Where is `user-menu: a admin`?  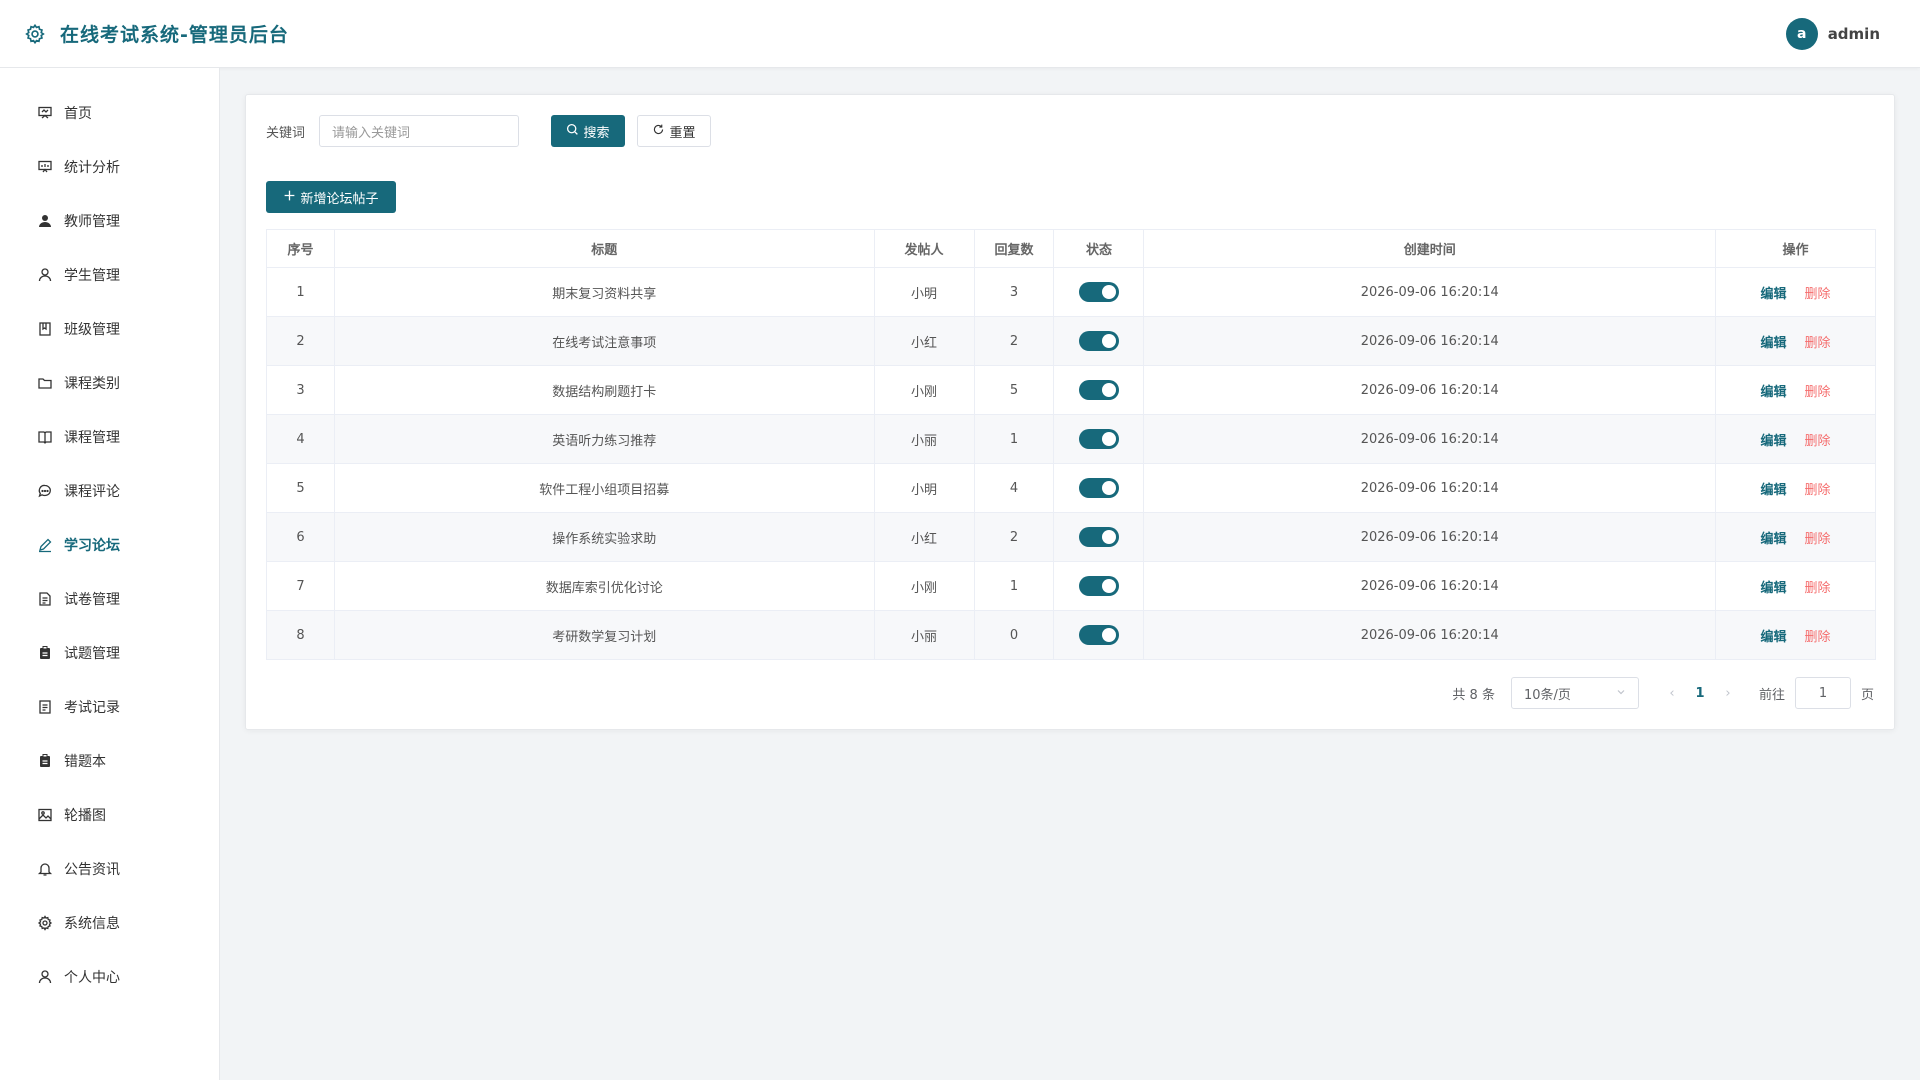 user-menu: a admin is located at coordinates (1832, 33).